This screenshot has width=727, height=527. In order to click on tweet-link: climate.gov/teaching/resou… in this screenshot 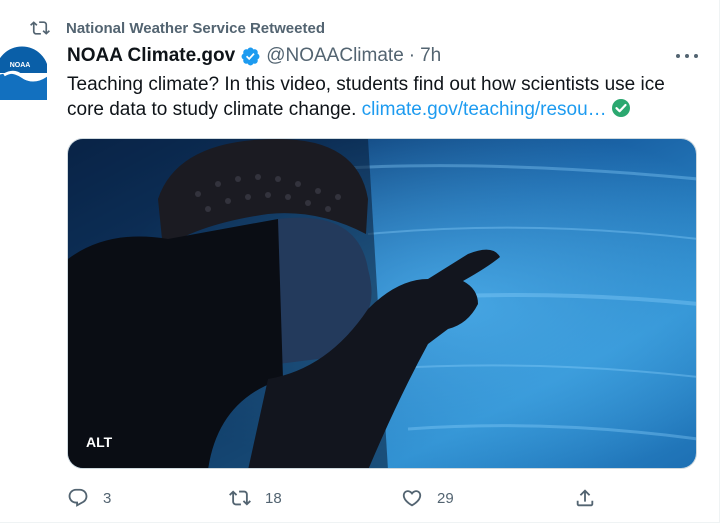, I will do `click(484, 109)`.